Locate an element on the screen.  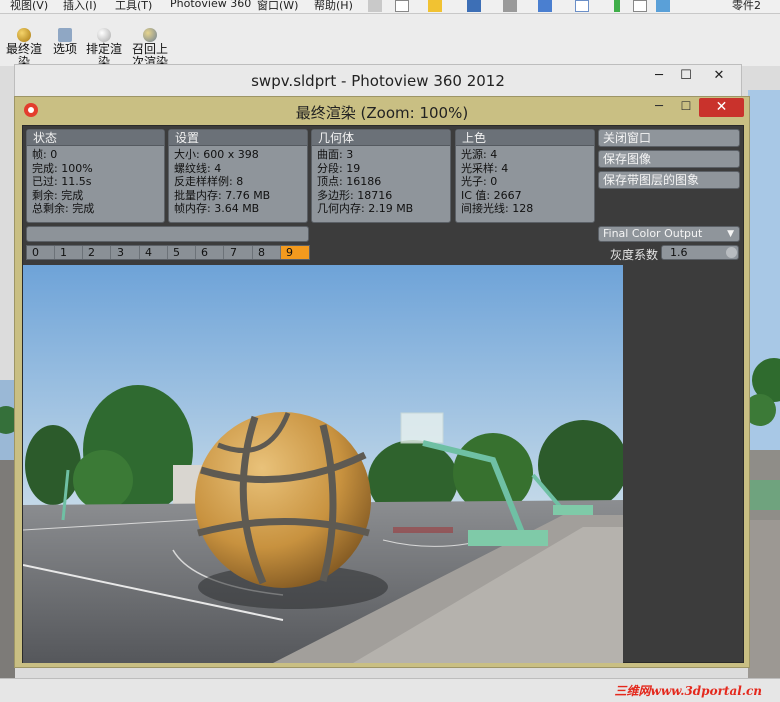
pass-9: 9 is located at coordinates (295, 252).